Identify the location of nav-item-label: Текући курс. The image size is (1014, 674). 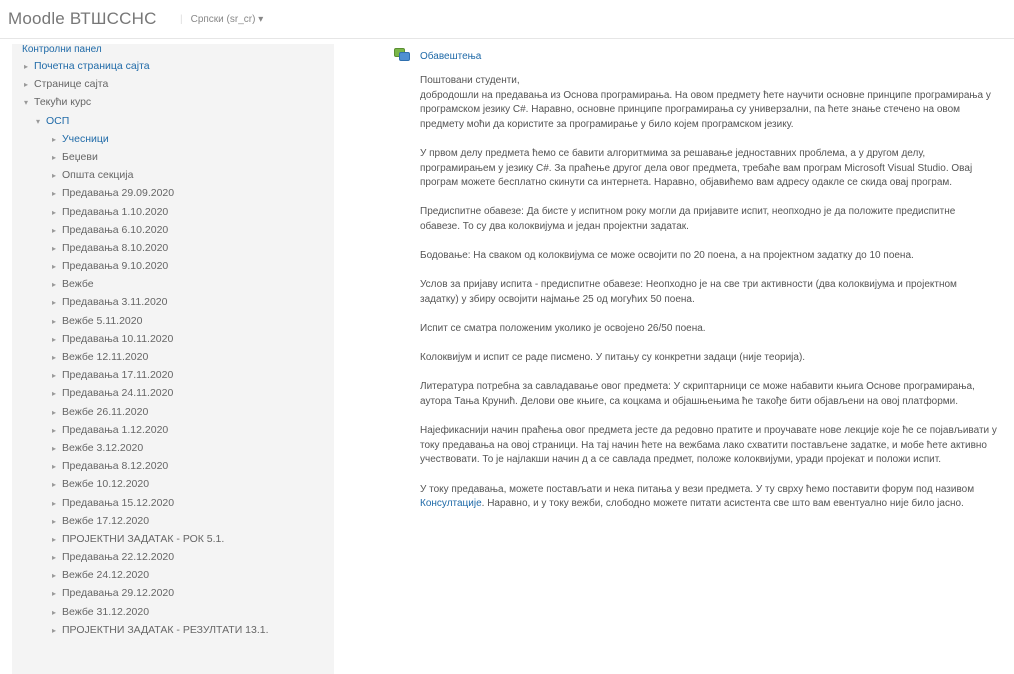
(62, 102).